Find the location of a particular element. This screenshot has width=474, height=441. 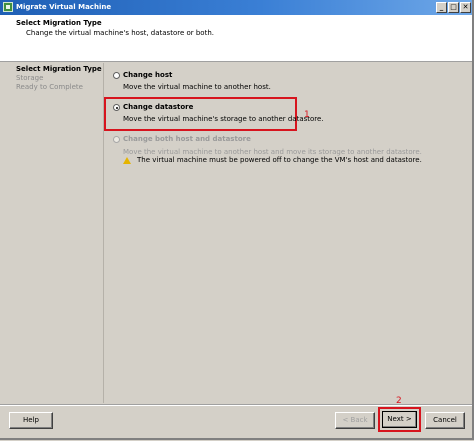

change-datastore-radio is located at coordinates (116, 107).